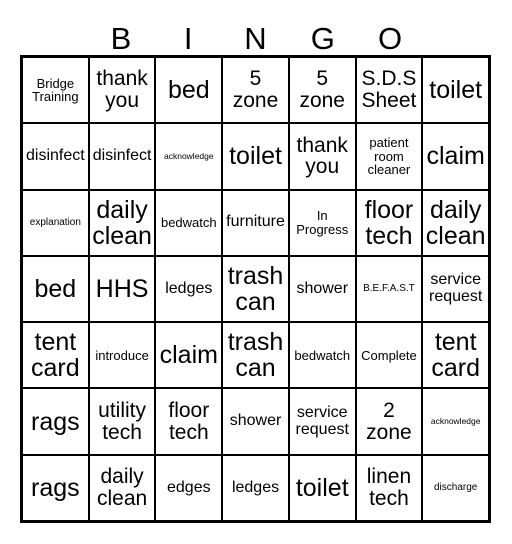 The width and height of the screenshot is (512, 544). I want to click on bingo-header-letter-b: B, so click(121, 38).